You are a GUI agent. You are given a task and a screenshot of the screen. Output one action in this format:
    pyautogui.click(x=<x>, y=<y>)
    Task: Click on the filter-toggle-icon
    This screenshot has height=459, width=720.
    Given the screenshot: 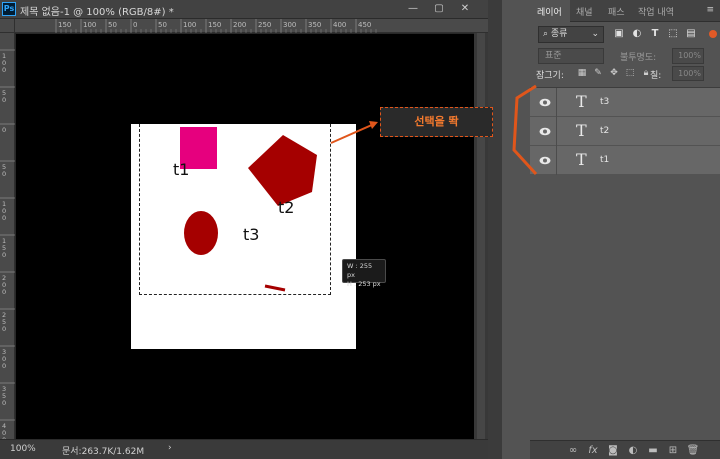 What is the action you would take?
    pyautogui.click(x=713, y=34)
    